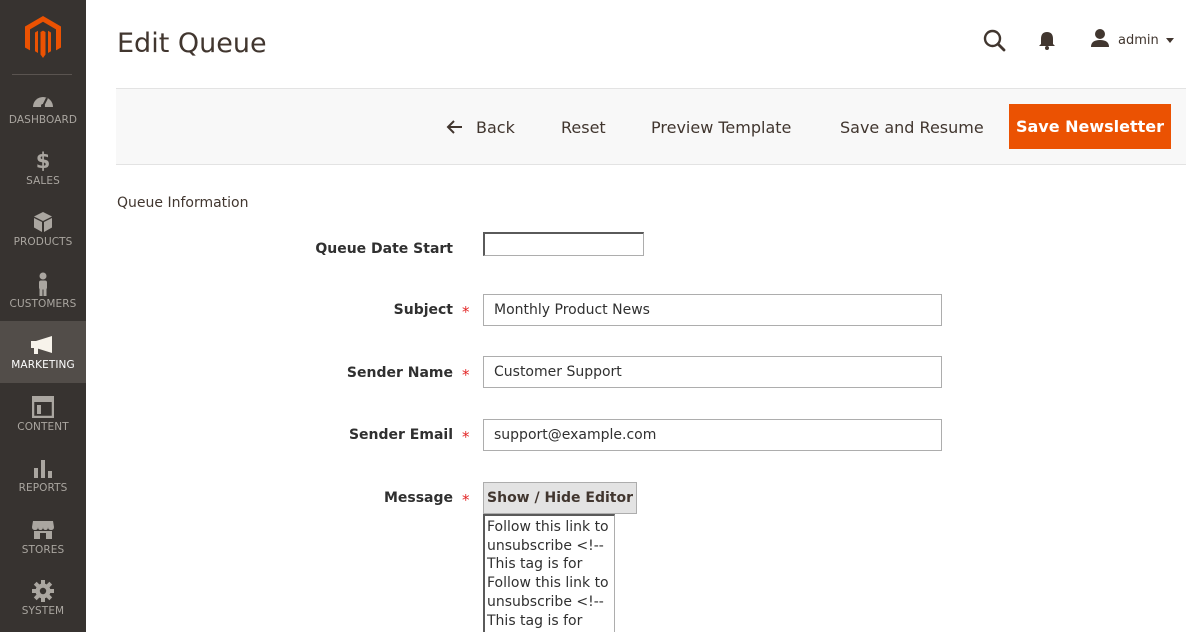  I want to click on user-account-menu: admin, so click(1132, 40).